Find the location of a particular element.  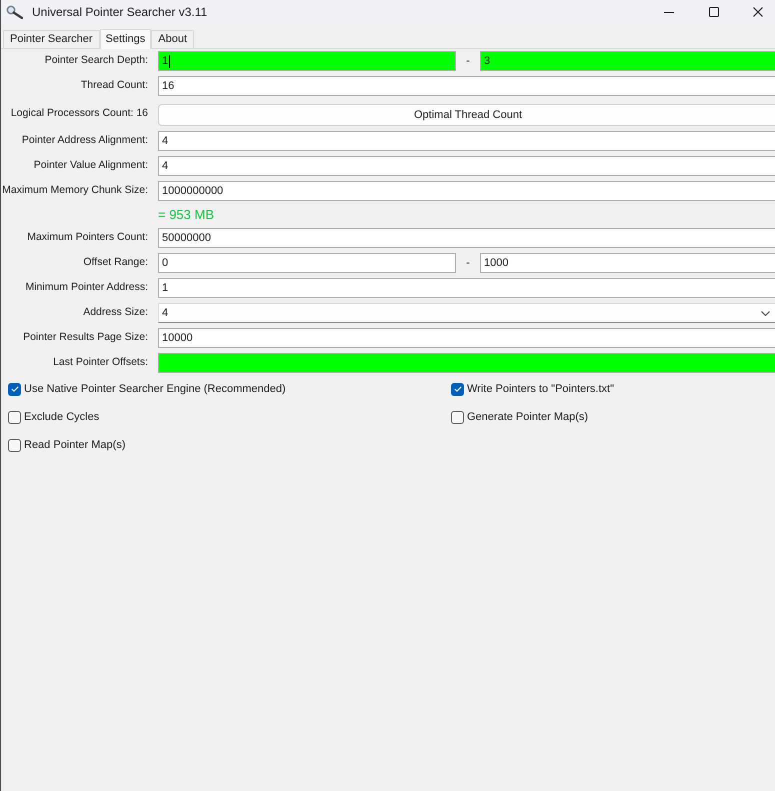

chevron-down-icon is located at coordinates (765, 313).